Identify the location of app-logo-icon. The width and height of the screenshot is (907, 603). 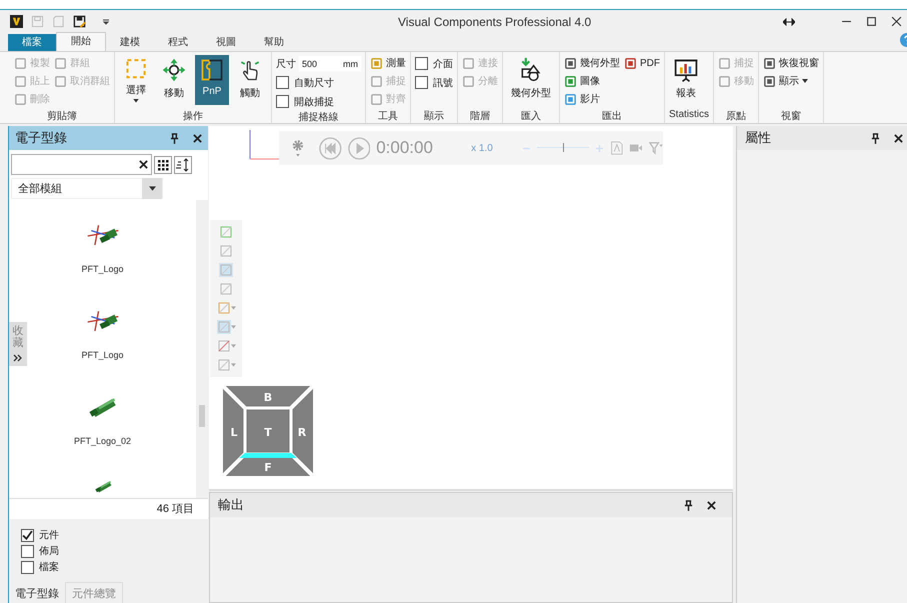
(16, 21).